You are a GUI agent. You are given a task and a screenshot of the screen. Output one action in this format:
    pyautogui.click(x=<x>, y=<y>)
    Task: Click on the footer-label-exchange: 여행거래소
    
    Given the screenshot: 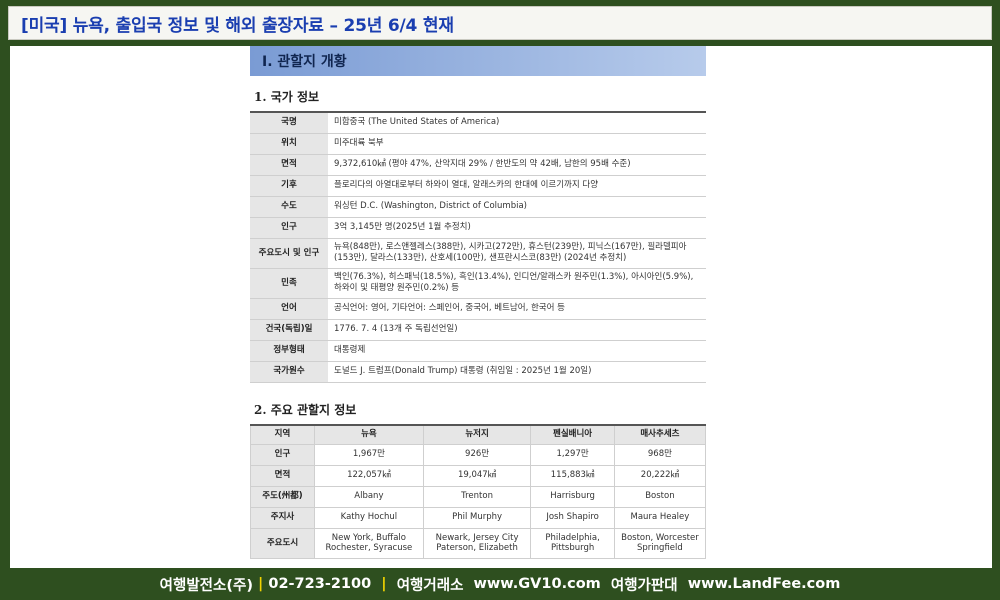 What is the action you would take?
    pyautogui.click(x=430, y=585)
    